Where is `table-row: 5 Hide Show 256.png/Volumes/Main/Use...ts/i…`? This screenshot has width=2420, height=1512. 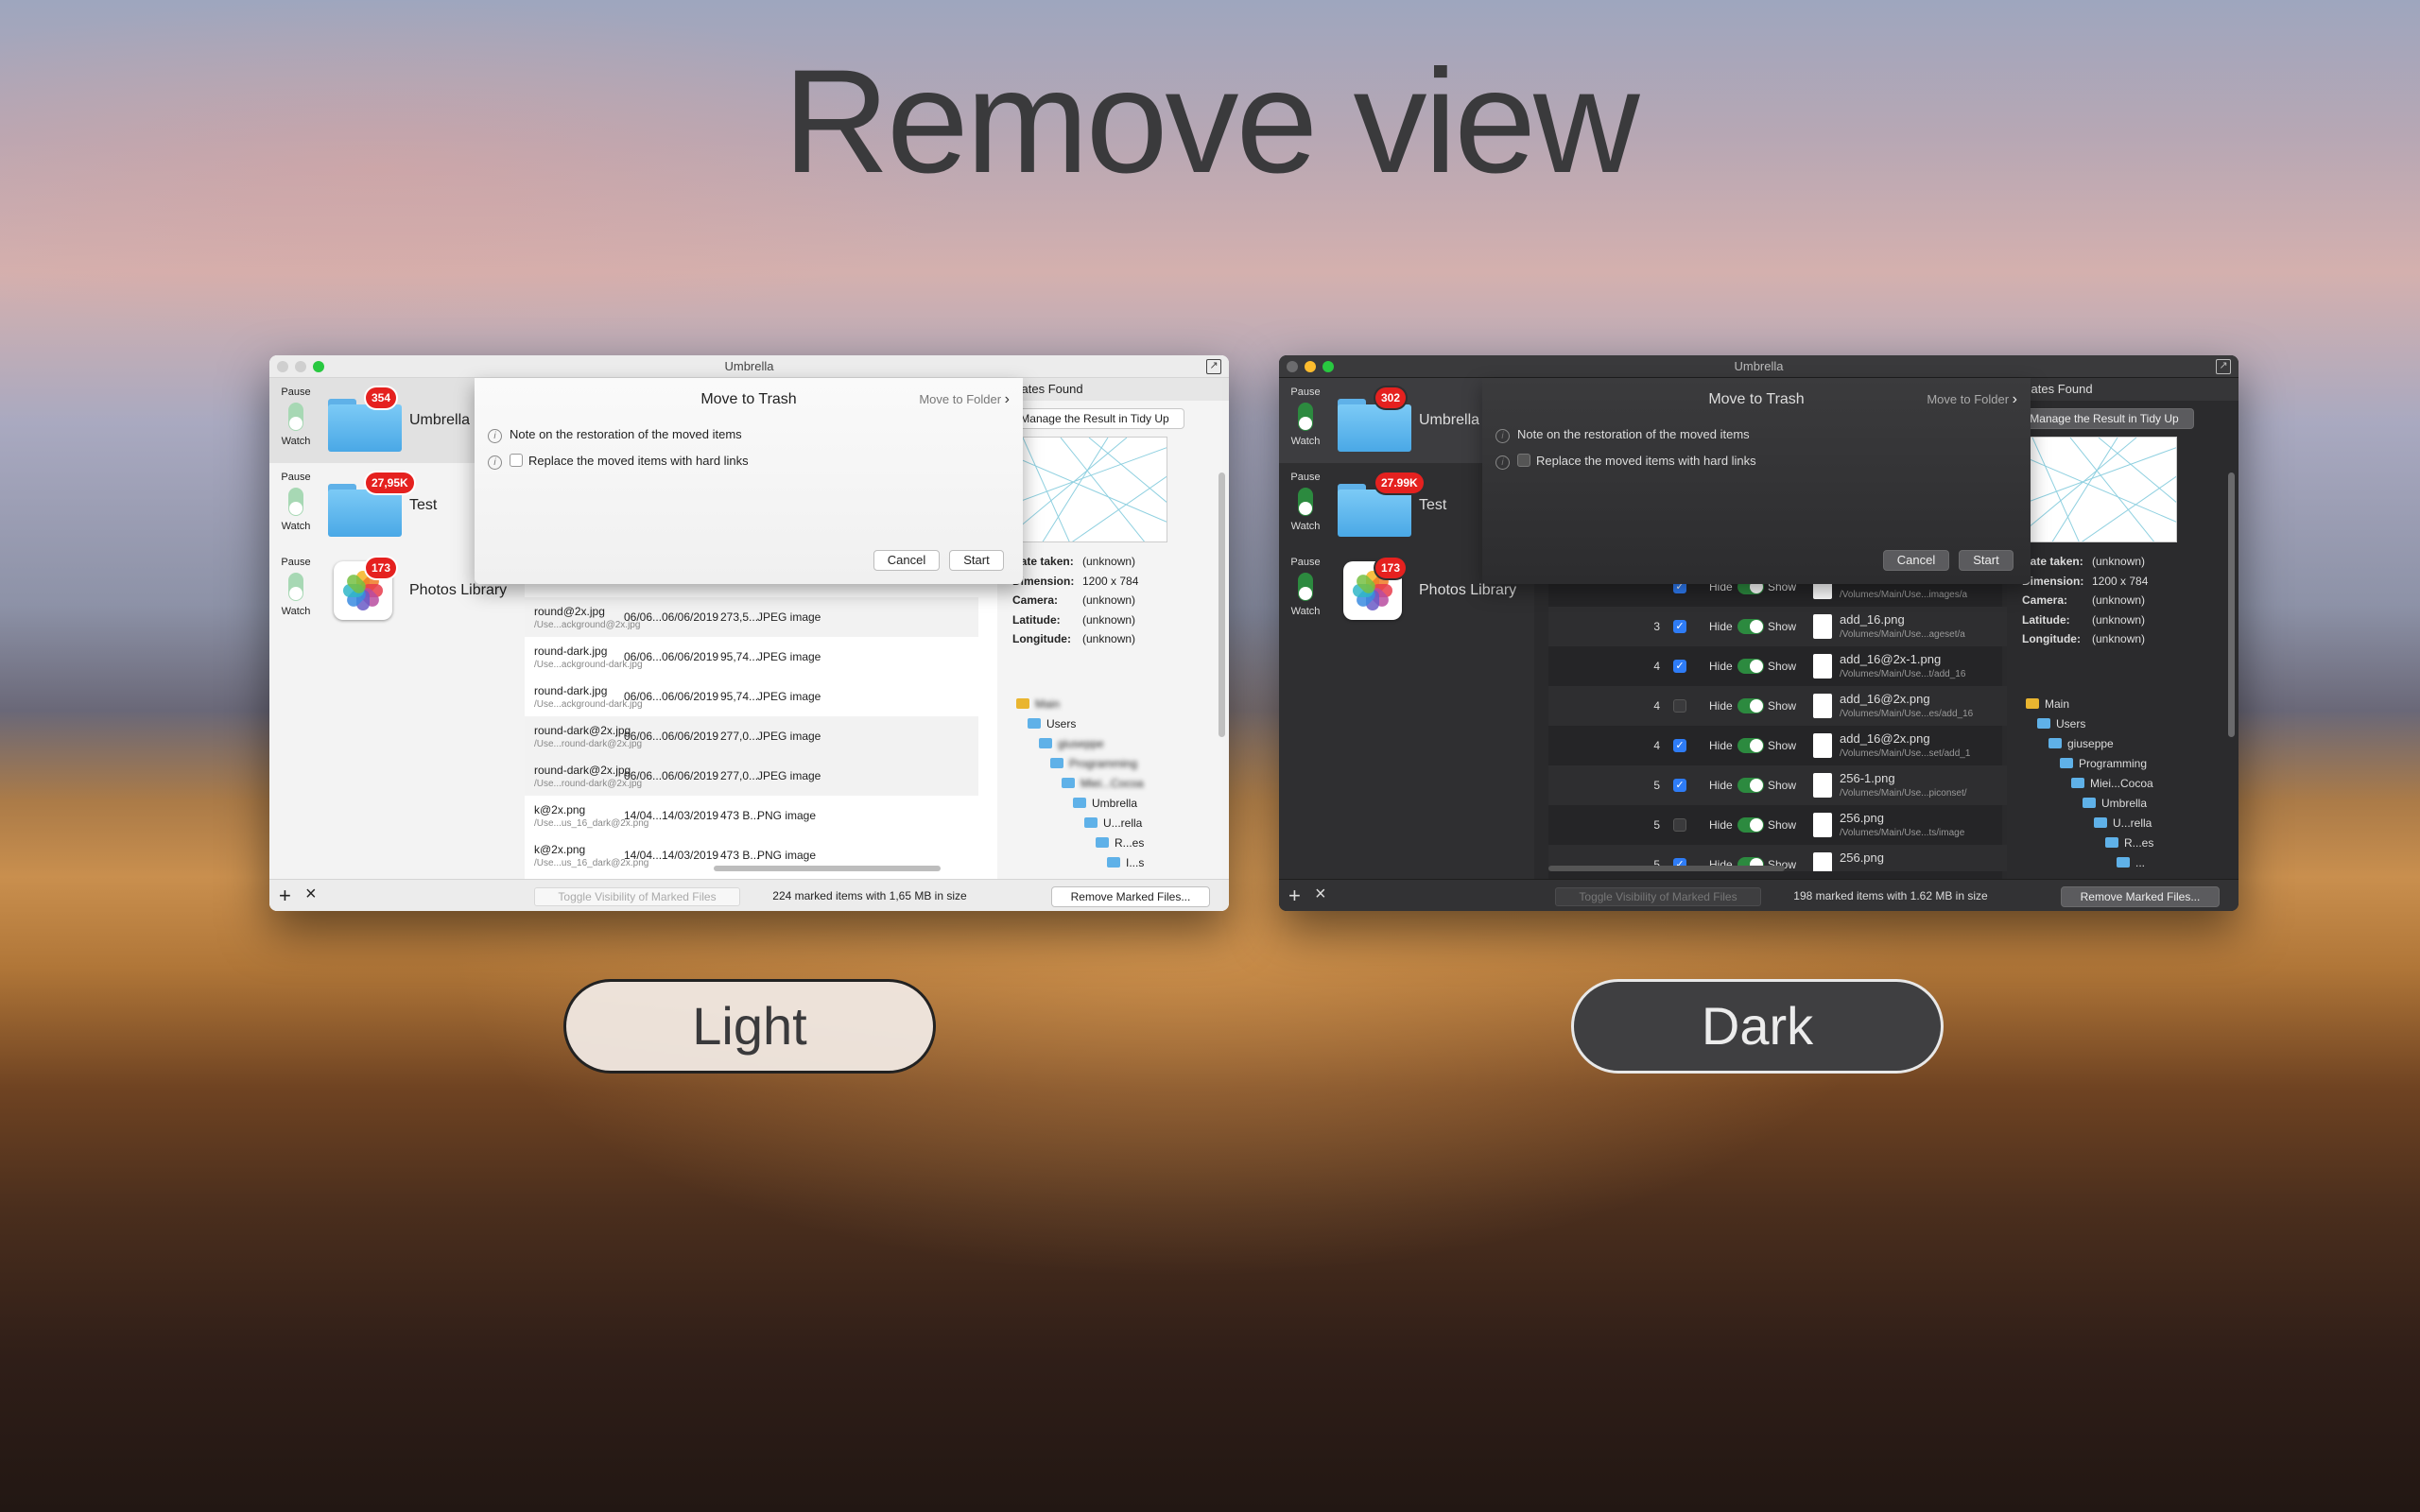
table-row: 5 Hide Show 256.png/Volumes/Main/Use...ts/i… is located at coordinates (1784, 825).